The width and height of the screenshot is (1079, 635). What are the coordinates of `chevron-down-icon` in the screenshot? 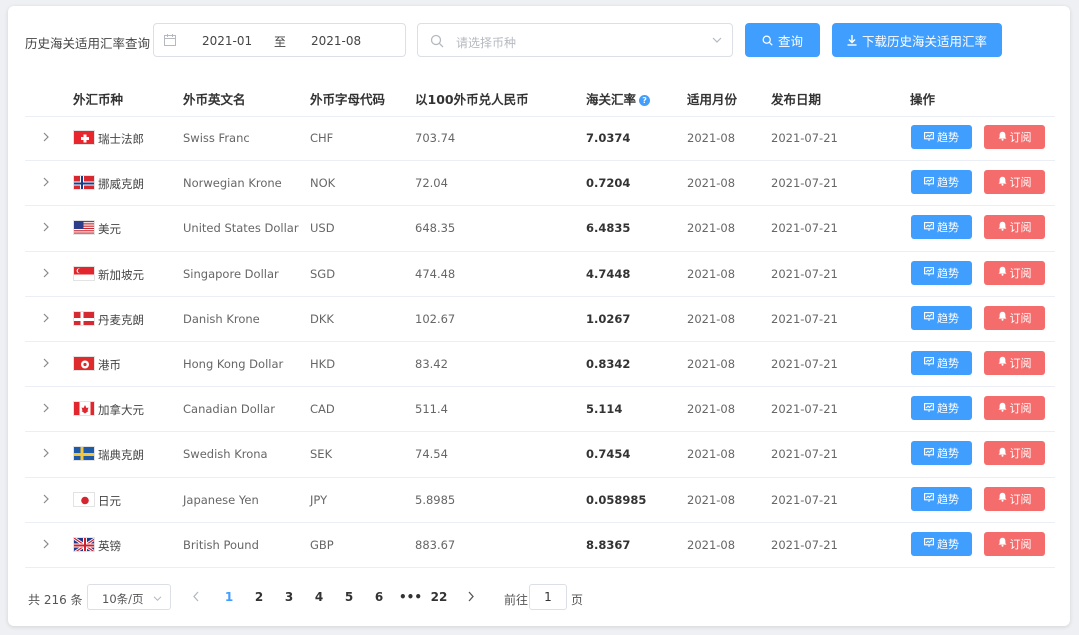 It's located at (717, 40).